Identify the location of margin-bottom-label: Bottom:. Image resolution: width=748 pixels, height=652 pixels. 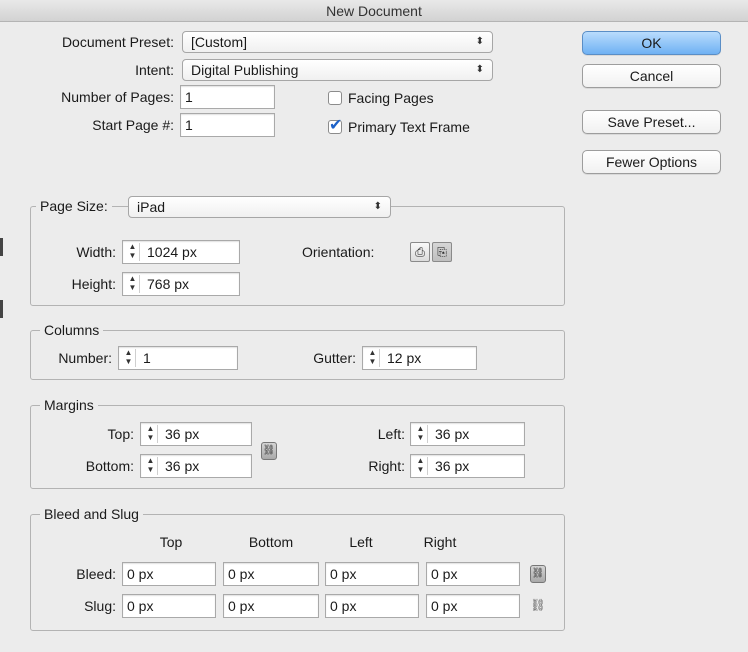
(109, 466).